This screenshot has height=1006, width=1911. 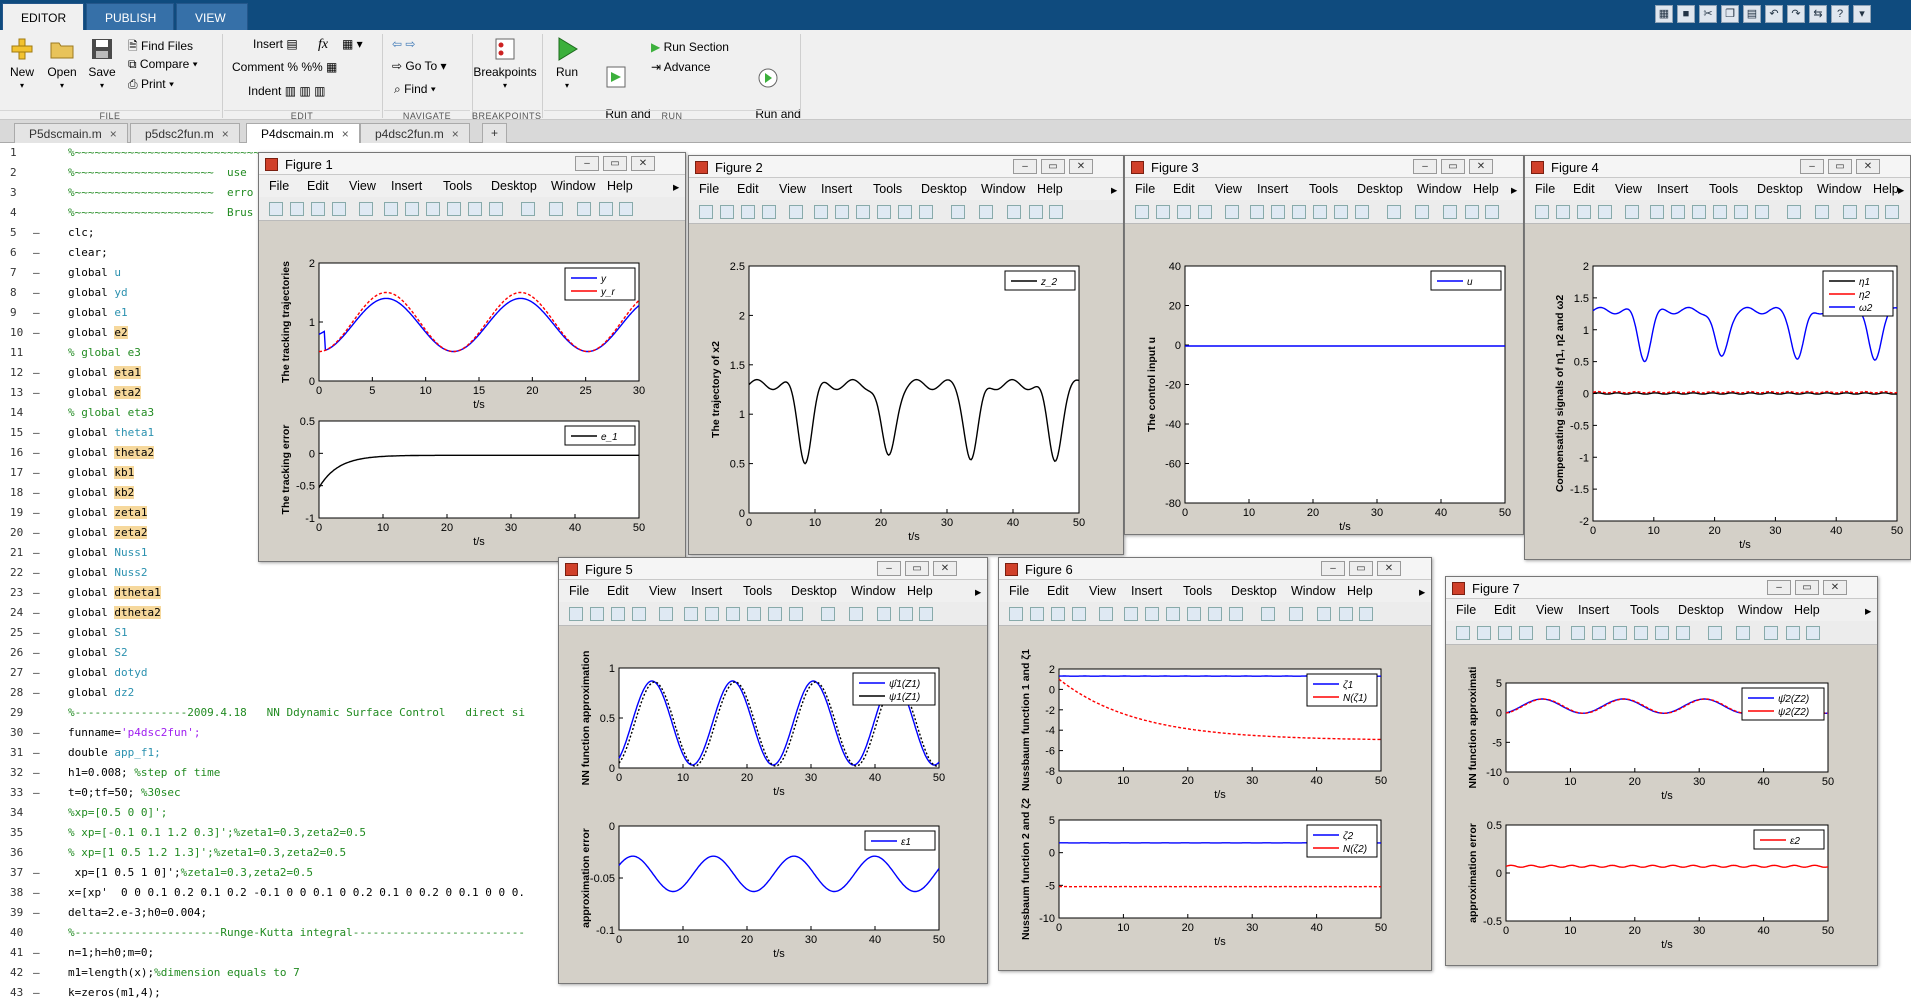 What do you see at coordinates (1215, 569) in the screenshot?
I see `figure-titlebar: Figure 6 – ▭ ✕` at bounding box center [1215, 569].